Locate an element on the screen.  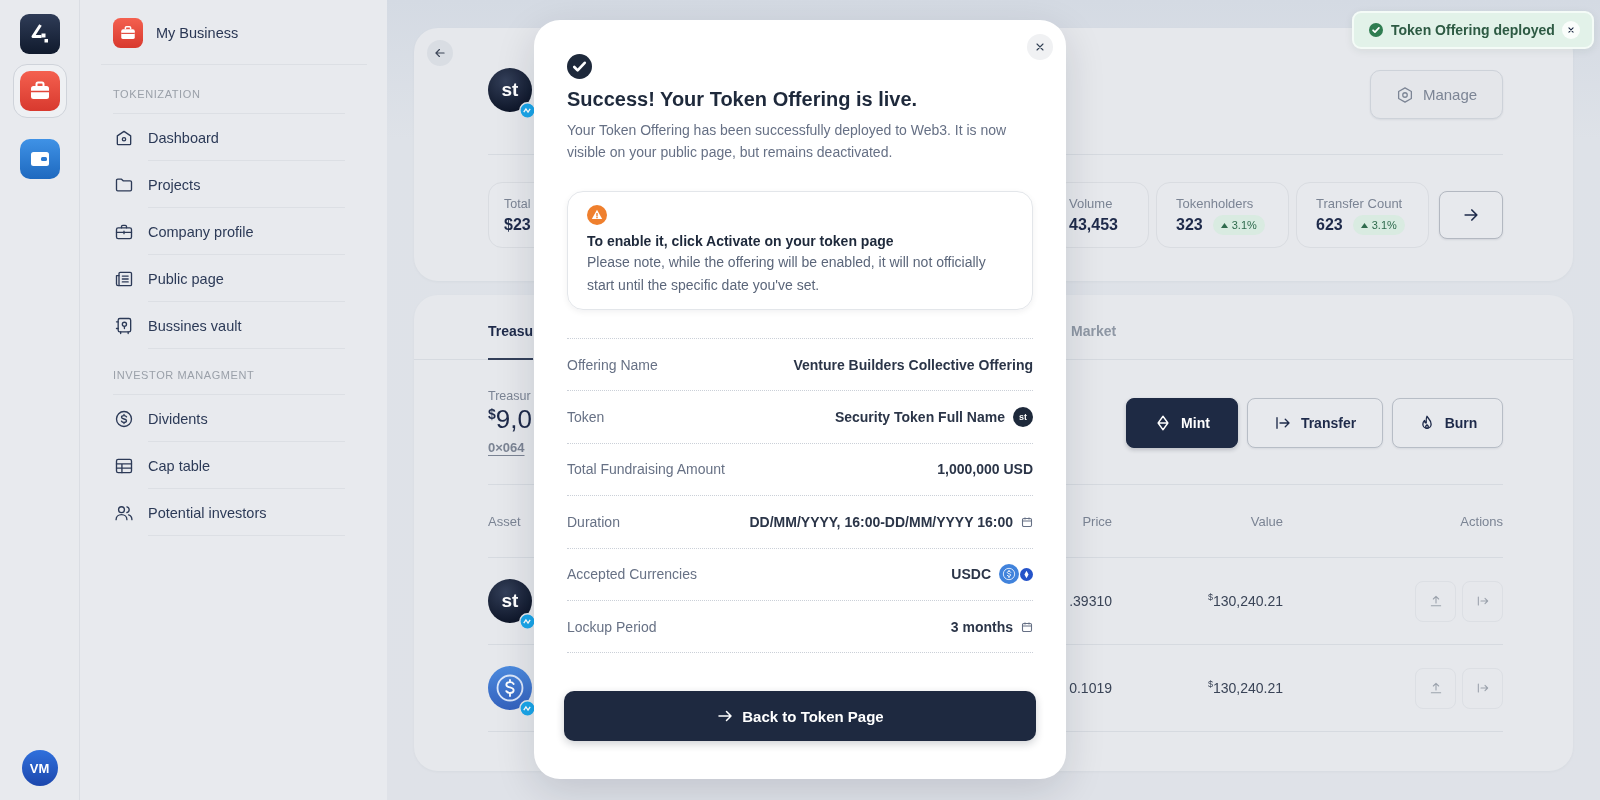
settings-icon is located at coordinates (1404, 94).